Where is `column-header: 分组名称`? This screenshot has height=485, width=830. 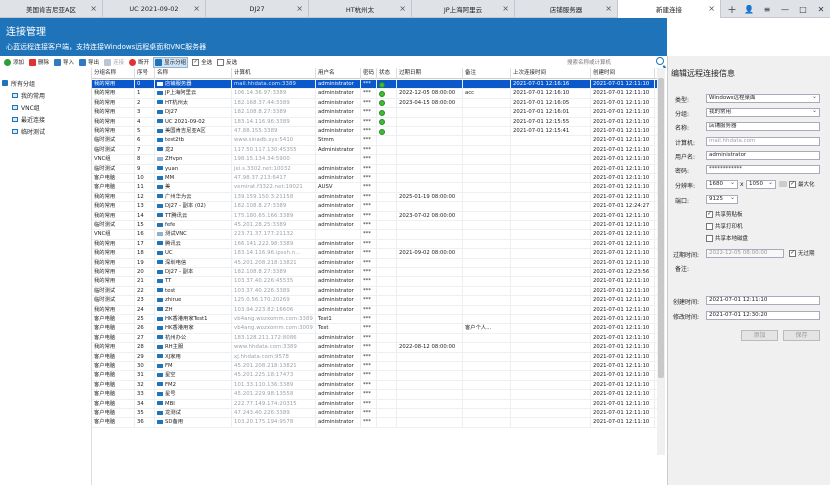
column-header: 分组名称 is located at coordinates (113, 73).